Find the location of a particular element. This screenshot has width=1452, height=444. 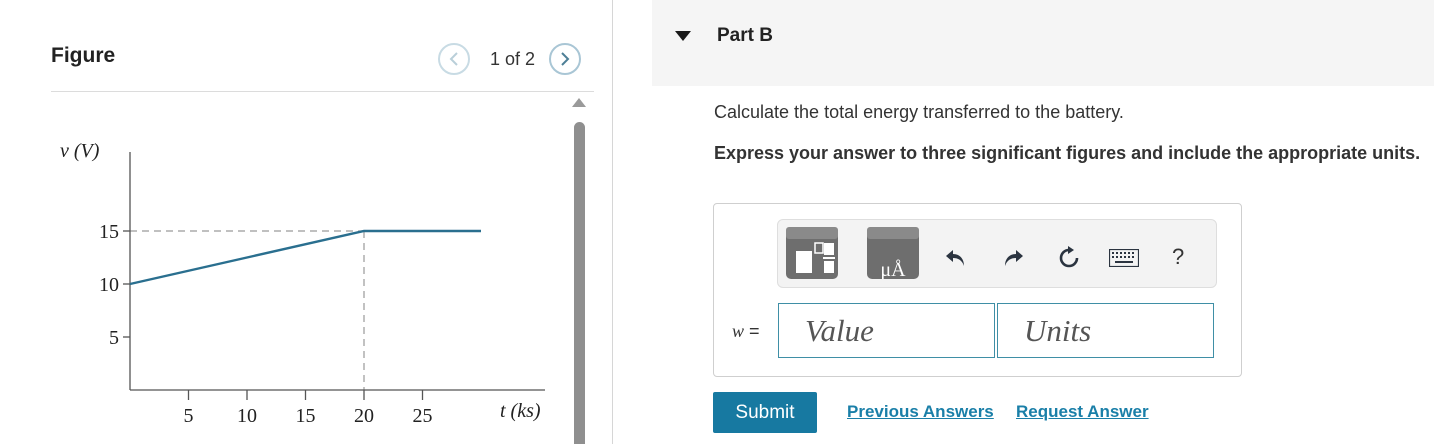

keyboard-icon is located at coordinates (1124, 258).